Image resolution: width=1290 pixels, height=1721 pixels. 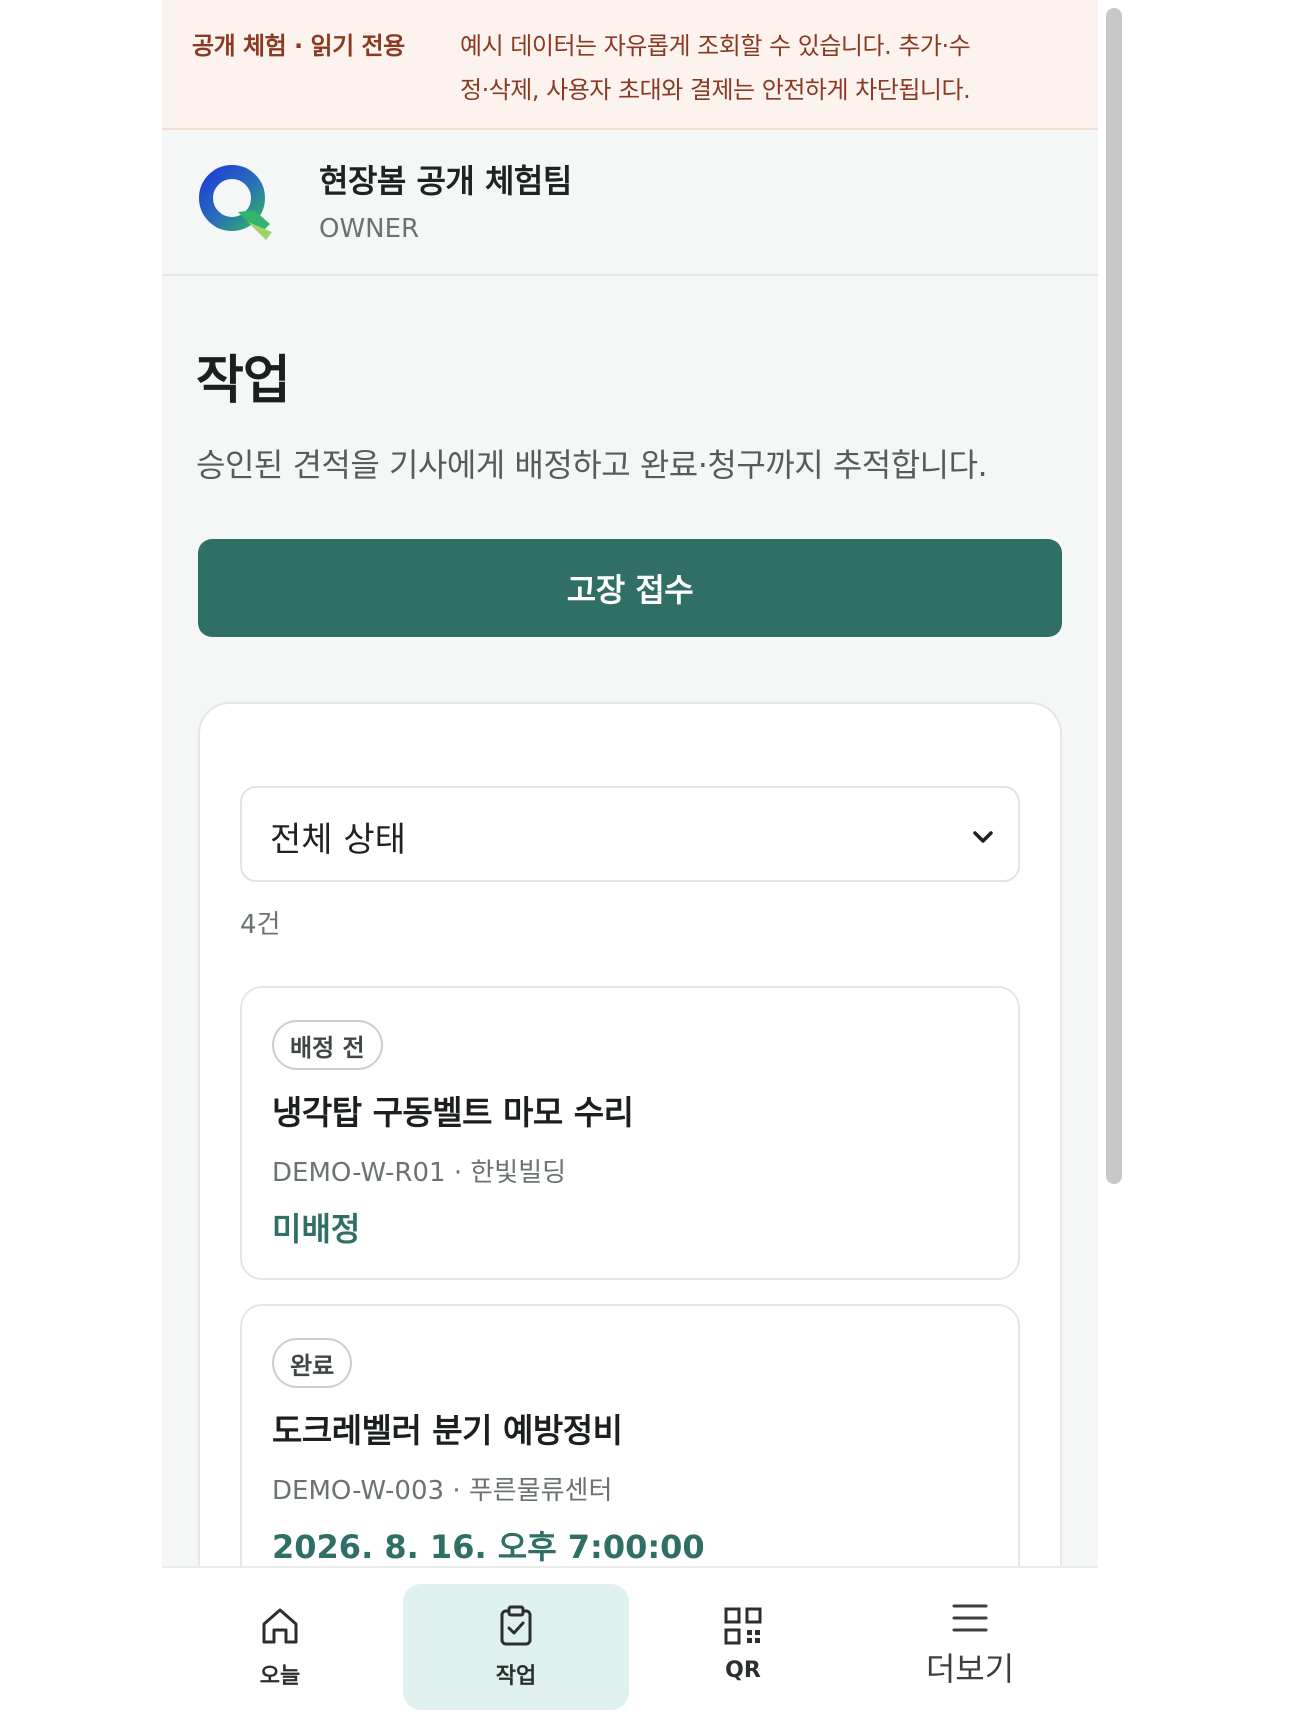 What do you see at coordinates (316, 1229) in the screenshot?
I see `job-assignment-status: 미배정` at bounding box center [316, 1229].